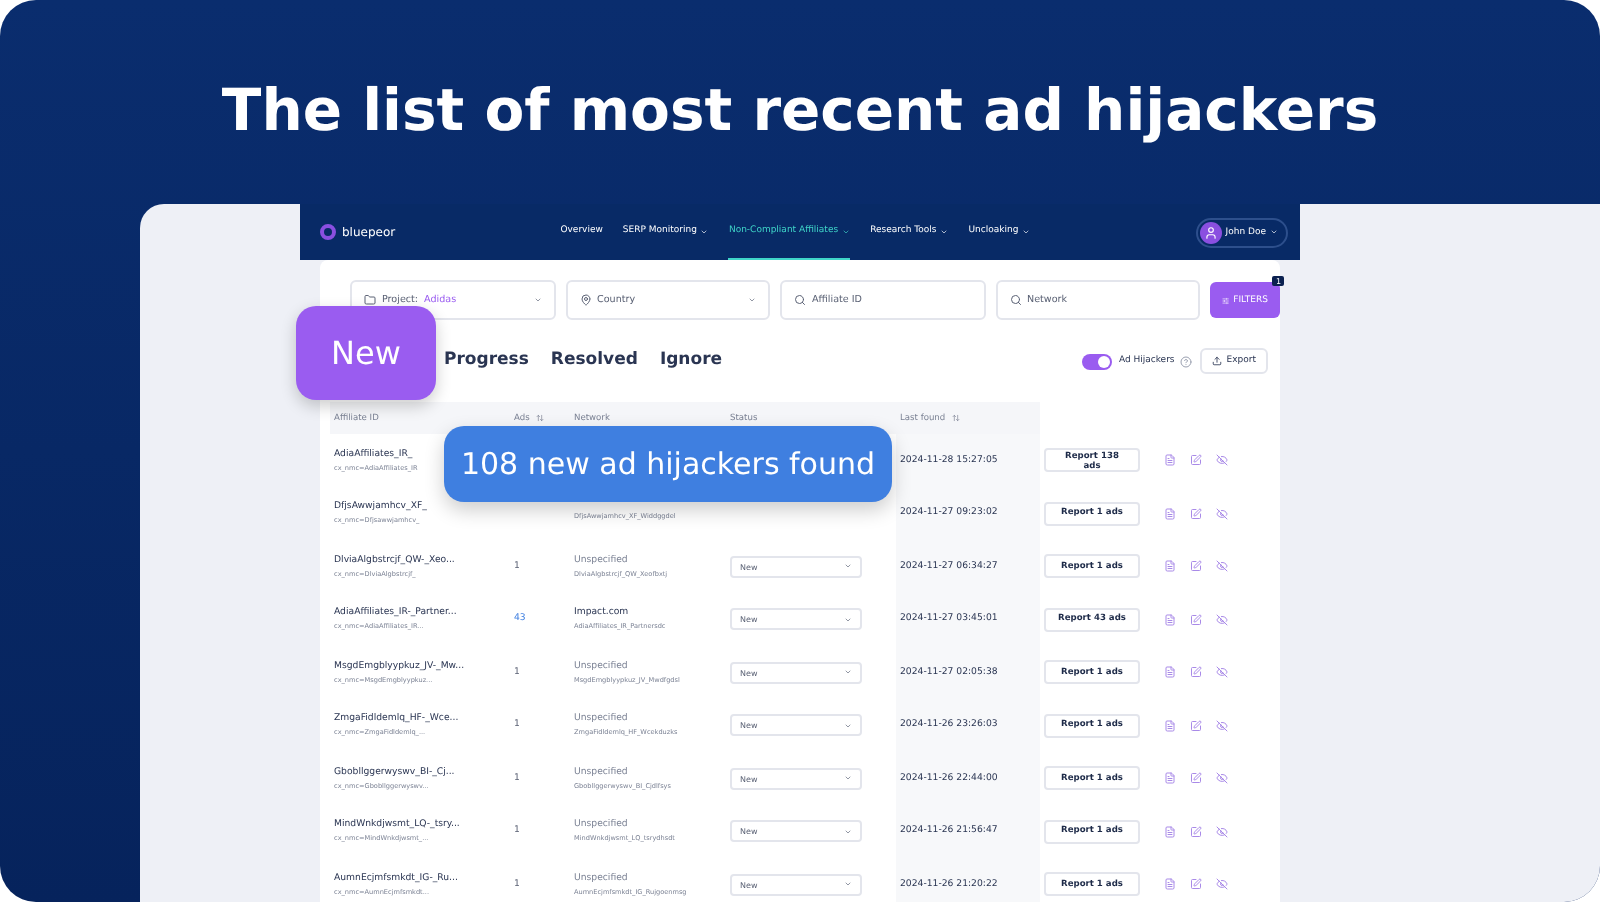 Image resolution: width=1600 pixels, height=902 pixels. I want to click on avatar-icon, so click(1210, 232).